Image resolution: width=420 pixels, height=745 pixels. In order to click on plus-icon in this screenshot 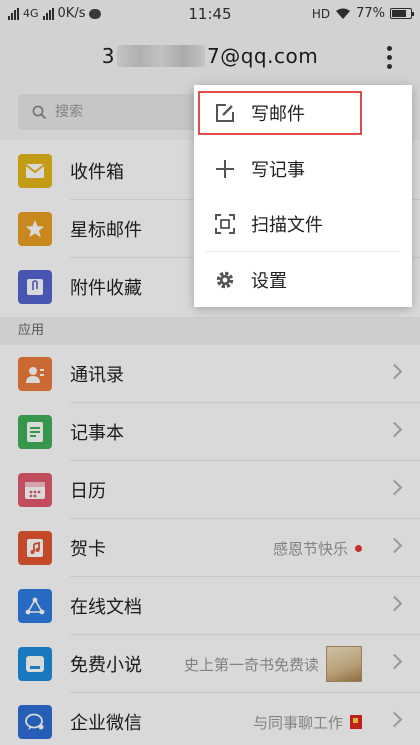, I will do `click(225, 169)`.